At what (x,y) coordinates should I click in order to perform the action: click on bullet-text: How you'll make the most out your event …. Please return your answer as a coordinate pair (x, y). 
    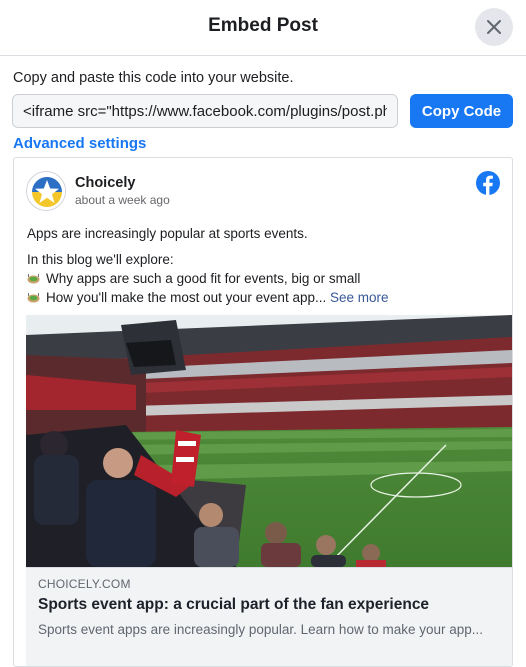
    Looking at the image, I should click on (186, 297).